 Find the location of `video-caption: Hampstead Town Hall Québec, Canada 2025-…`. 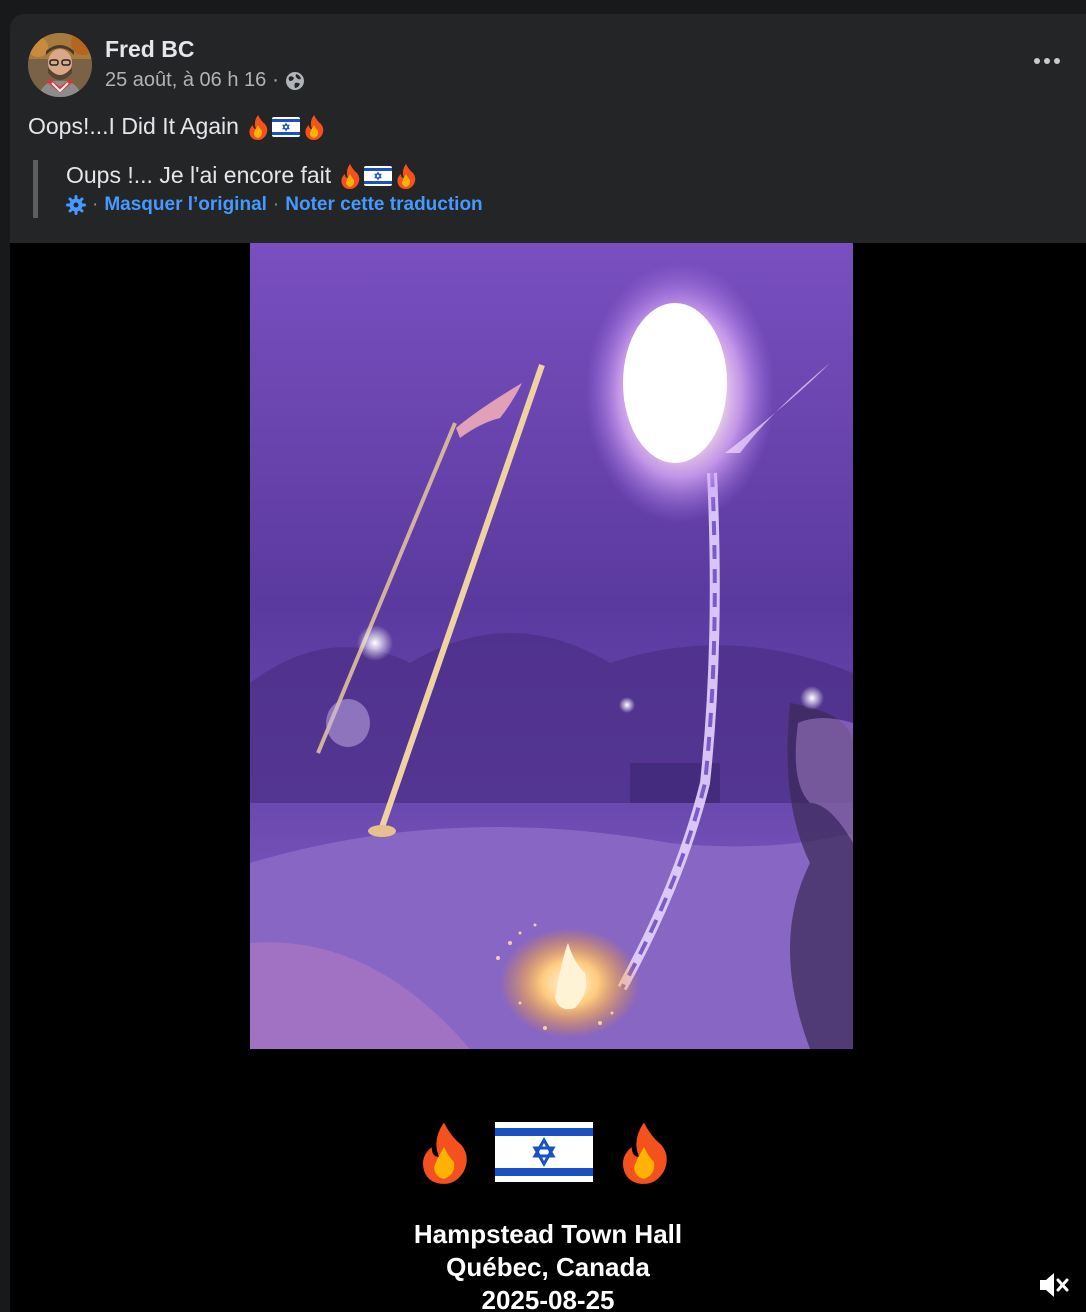

video-caption: Hampstead Town Hall Québec, Canada 2025-… is located at coordinates (548, 1265).